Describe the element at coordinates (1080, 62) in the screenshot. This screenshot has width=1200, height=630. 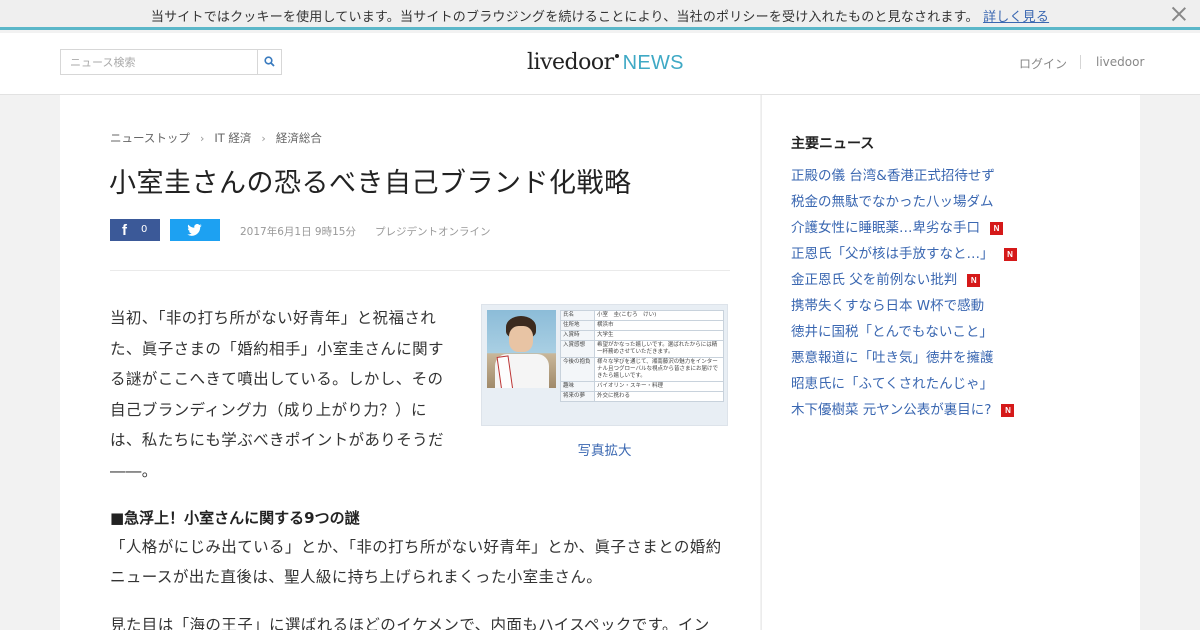
I see `header-divider` at that location.